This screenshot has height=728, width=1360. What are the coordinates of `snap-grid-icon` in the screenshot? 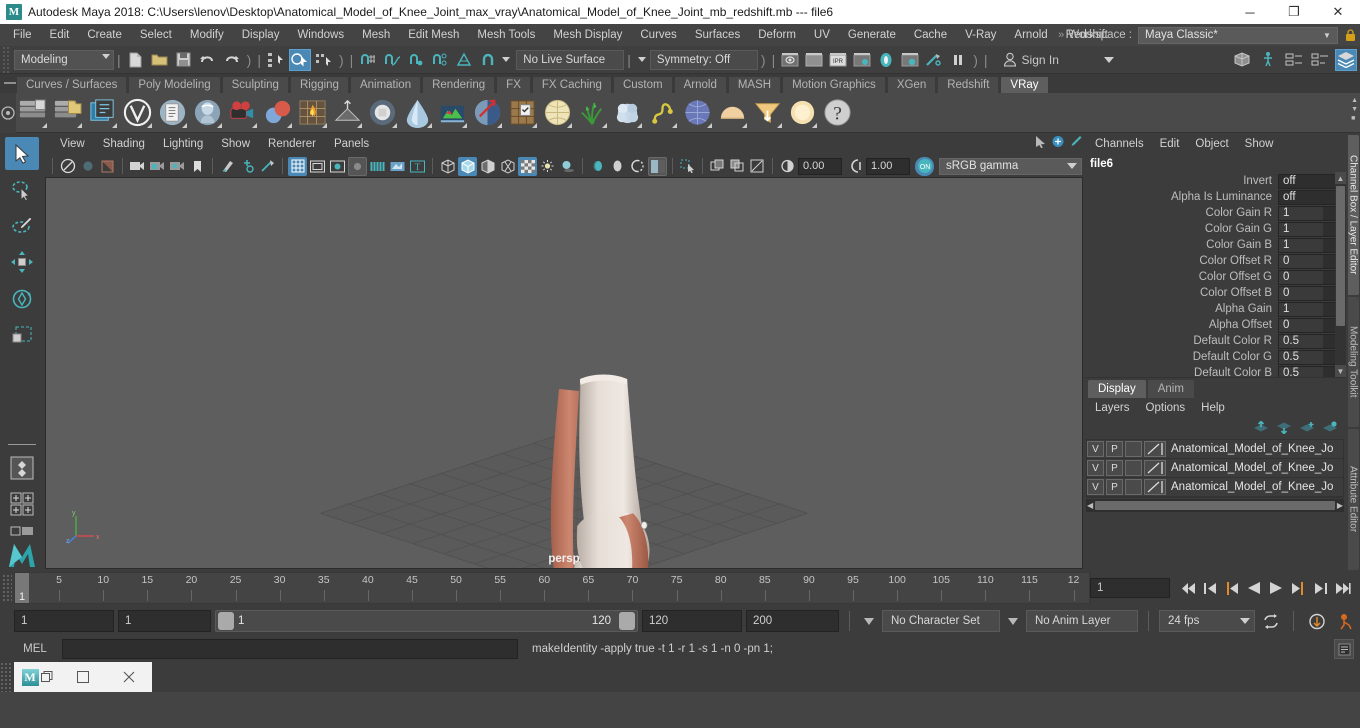 It's located at (368, 60).